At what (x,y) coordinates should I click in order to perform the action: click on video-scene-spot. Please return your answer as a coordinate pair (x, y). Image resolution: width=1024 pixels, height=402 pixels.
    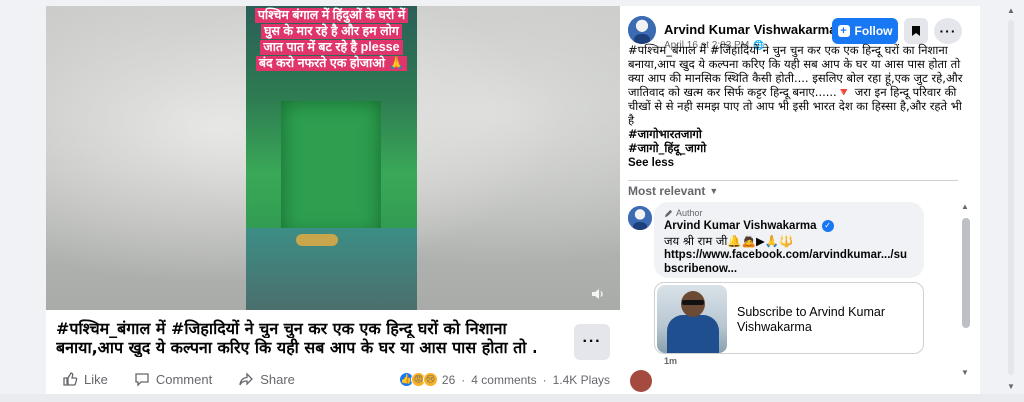
    Looking at the image, I should click on (317, 240).